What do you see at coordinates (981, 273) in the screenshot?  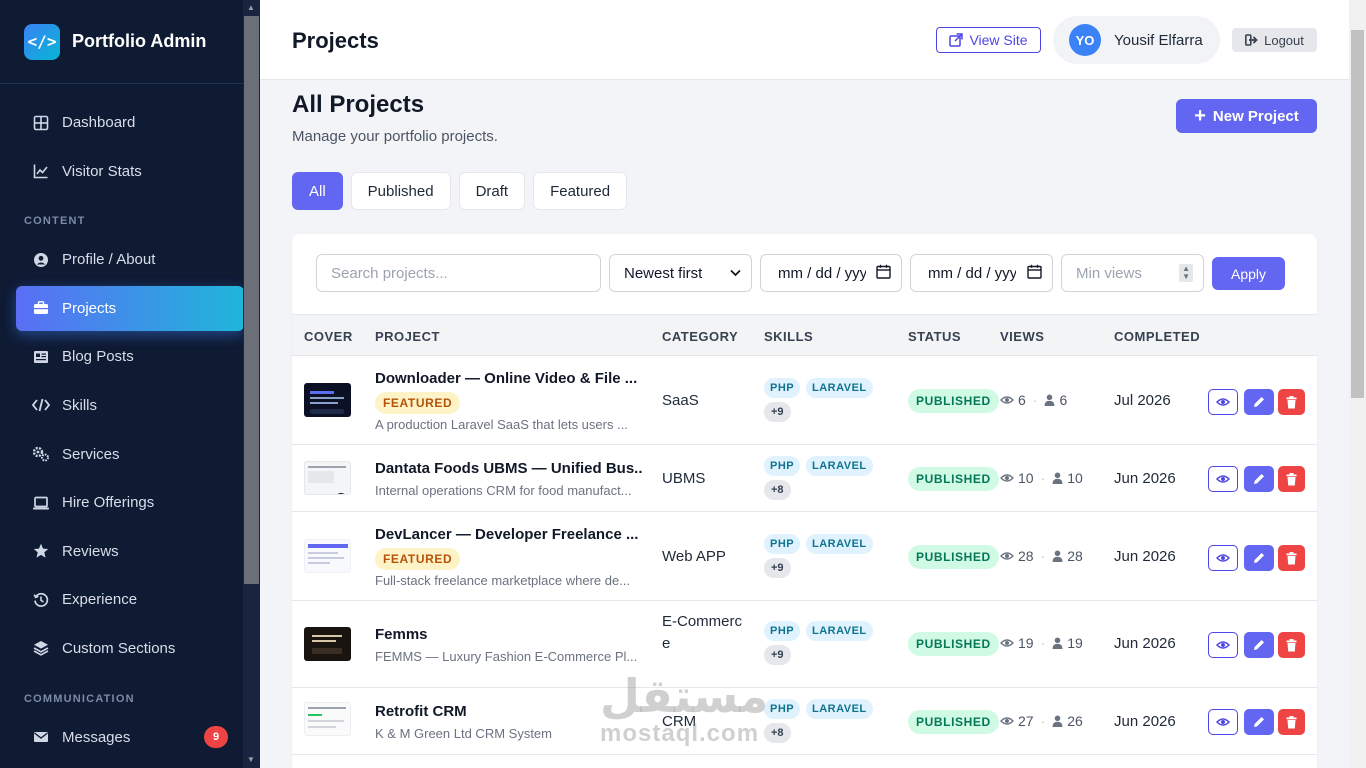 I see `date-to-input: mm / dd / yyyy` at bounding box center [981, 273].